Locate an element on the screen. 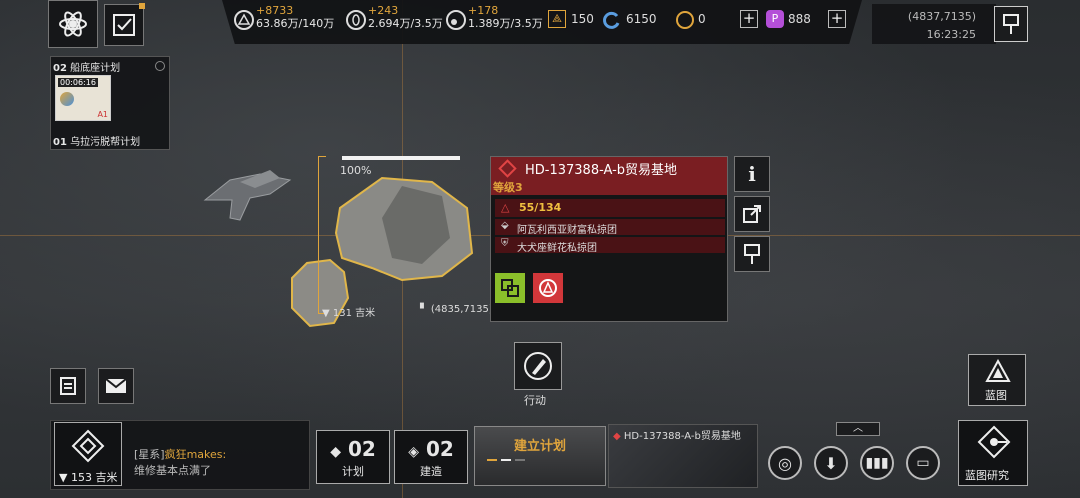 The image size is (1080, 498). action-button is located at coordinates (538, 366).